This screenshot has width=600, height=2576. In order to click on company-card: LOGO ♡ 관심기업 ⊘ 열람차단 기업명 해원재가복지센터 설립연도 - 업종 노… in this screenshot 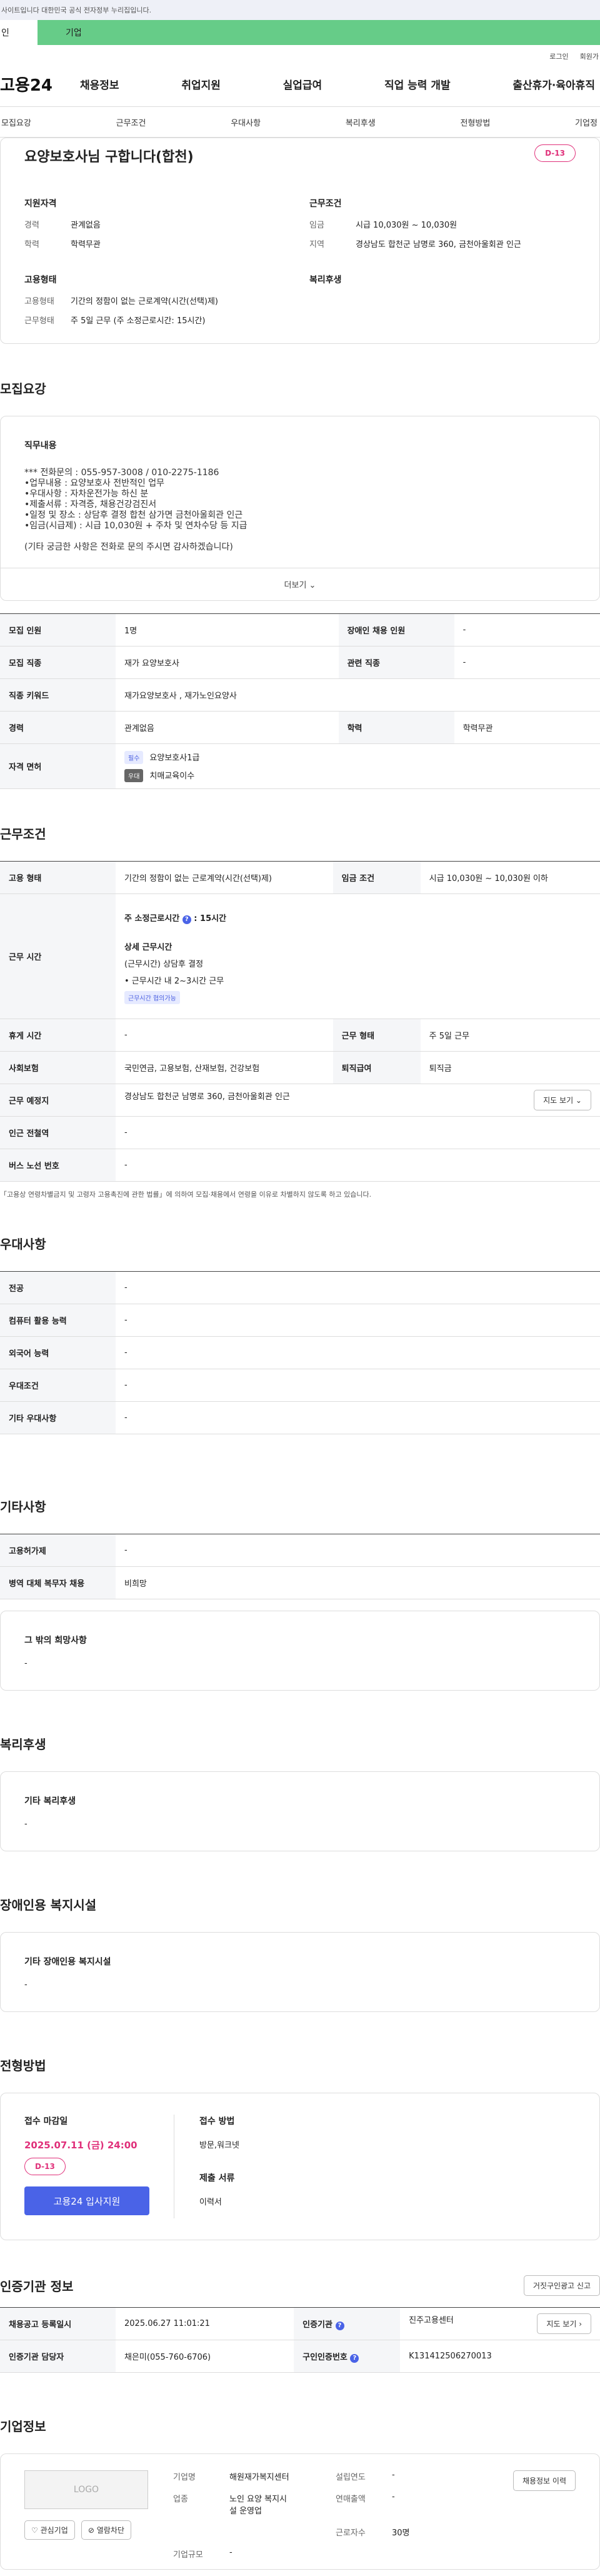, I will do `click(300, 2511)`.